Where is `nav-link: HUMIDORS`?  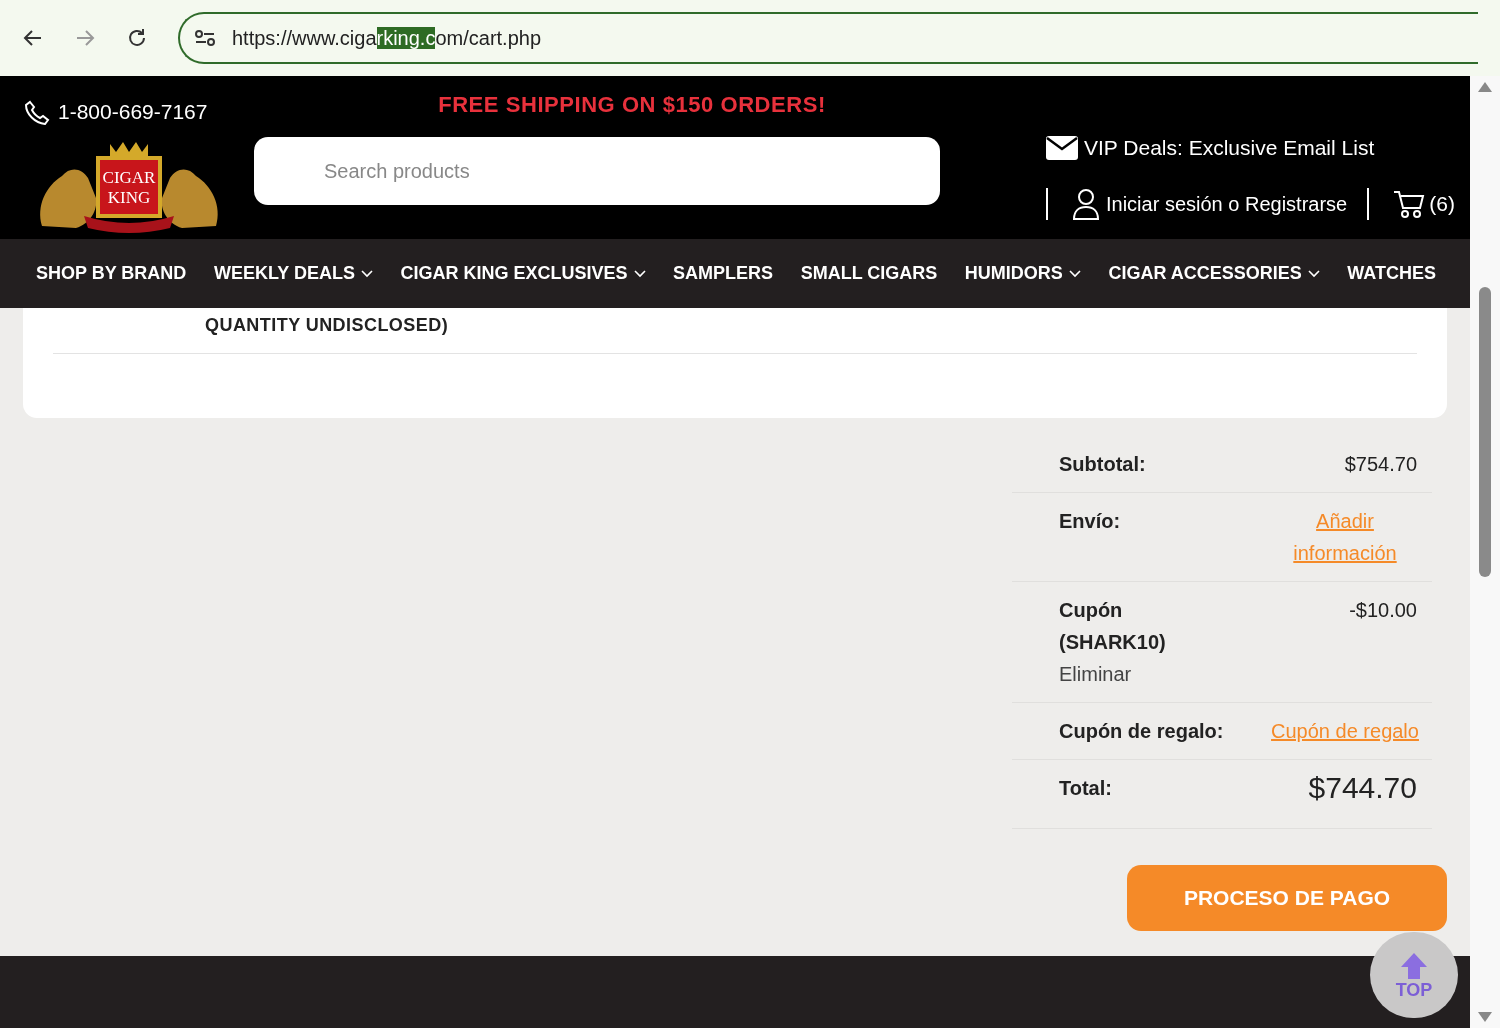 nav-link: HUMIDORS is located at coordinates (1022, 273).